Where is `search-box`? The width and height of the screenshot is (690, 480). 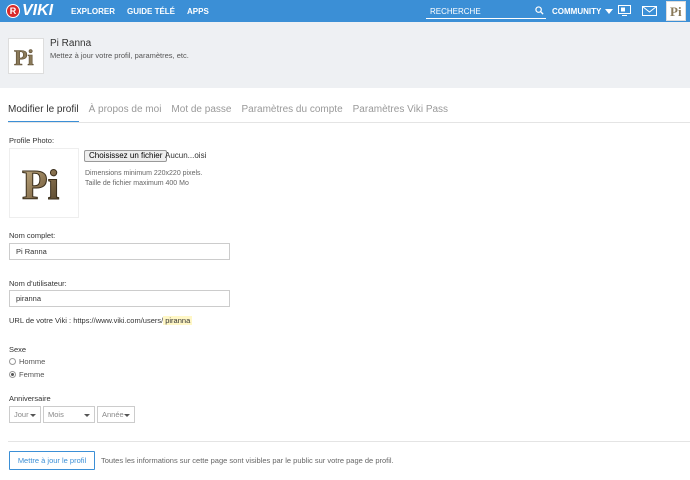
search-box is located at coordinates (486, 11).